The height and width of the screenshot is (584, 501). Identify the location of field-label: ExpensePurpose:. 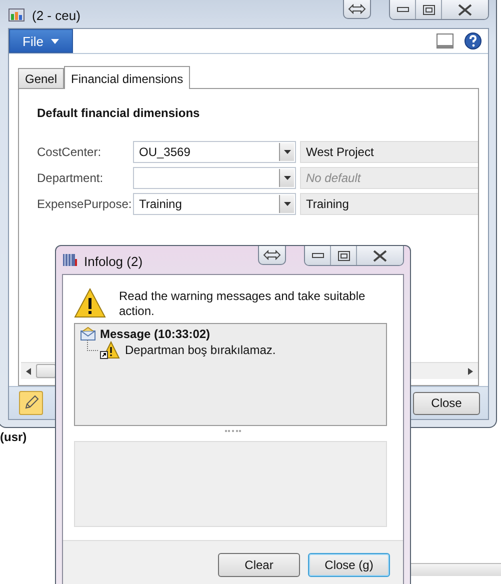
(83, 204).